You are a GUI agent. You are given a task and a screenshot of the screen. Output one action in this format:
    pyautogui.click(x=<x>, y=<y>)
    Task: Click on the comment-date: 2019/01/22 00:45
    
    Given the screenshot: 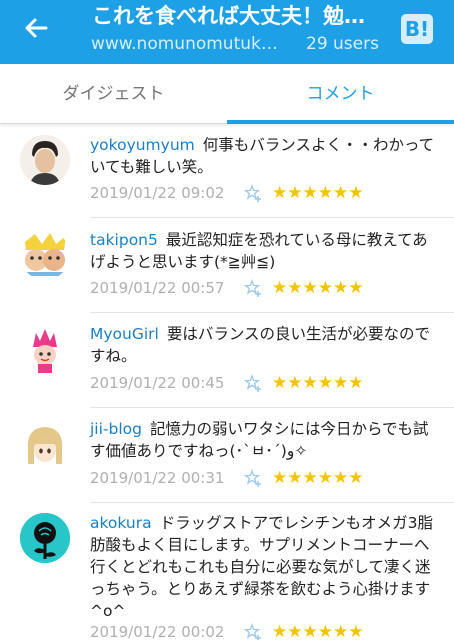 What is the action you would take?
    pyautogui.click(x=157, y=383)
    